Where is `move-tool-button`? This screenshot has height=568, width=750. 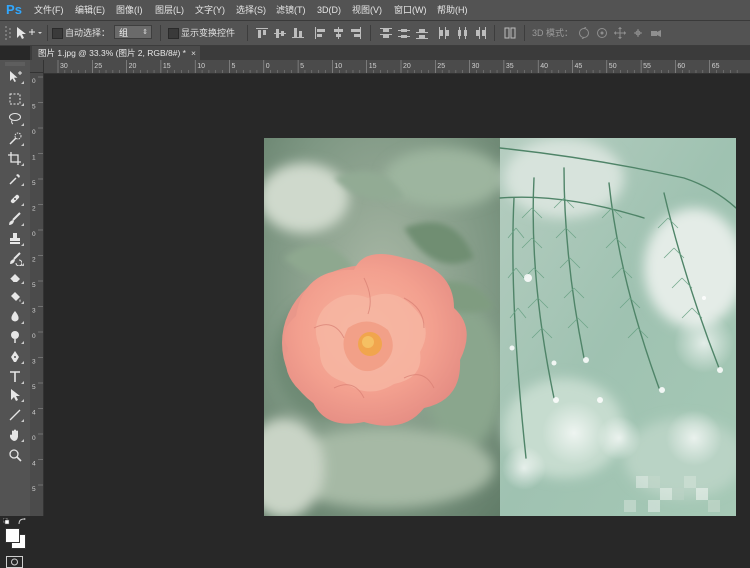
move-tool-button is located at coordinates (14, 76).